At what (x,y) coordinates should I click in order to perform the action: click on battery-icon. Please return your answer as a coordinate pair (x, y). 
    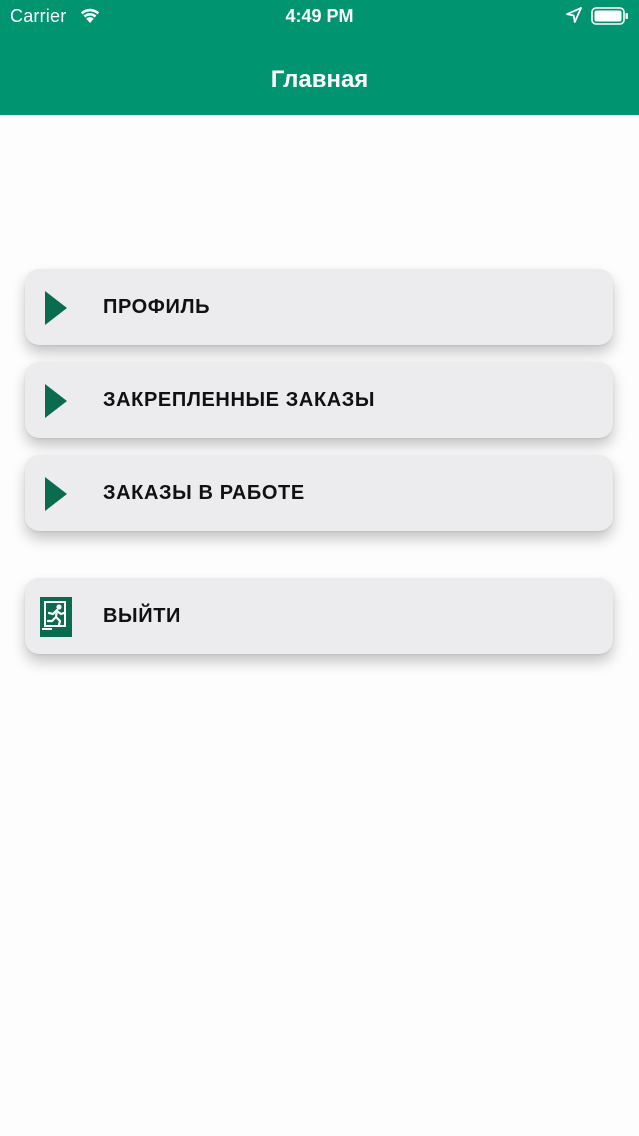
    Looking at the image, I should click on (609, 16).